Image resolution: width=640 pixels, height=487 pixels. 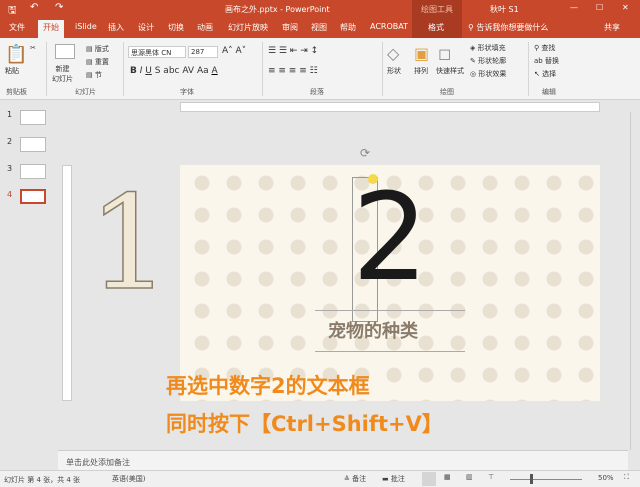 I want to click on paste-button: 粘贴, so click(x=12, y=71).